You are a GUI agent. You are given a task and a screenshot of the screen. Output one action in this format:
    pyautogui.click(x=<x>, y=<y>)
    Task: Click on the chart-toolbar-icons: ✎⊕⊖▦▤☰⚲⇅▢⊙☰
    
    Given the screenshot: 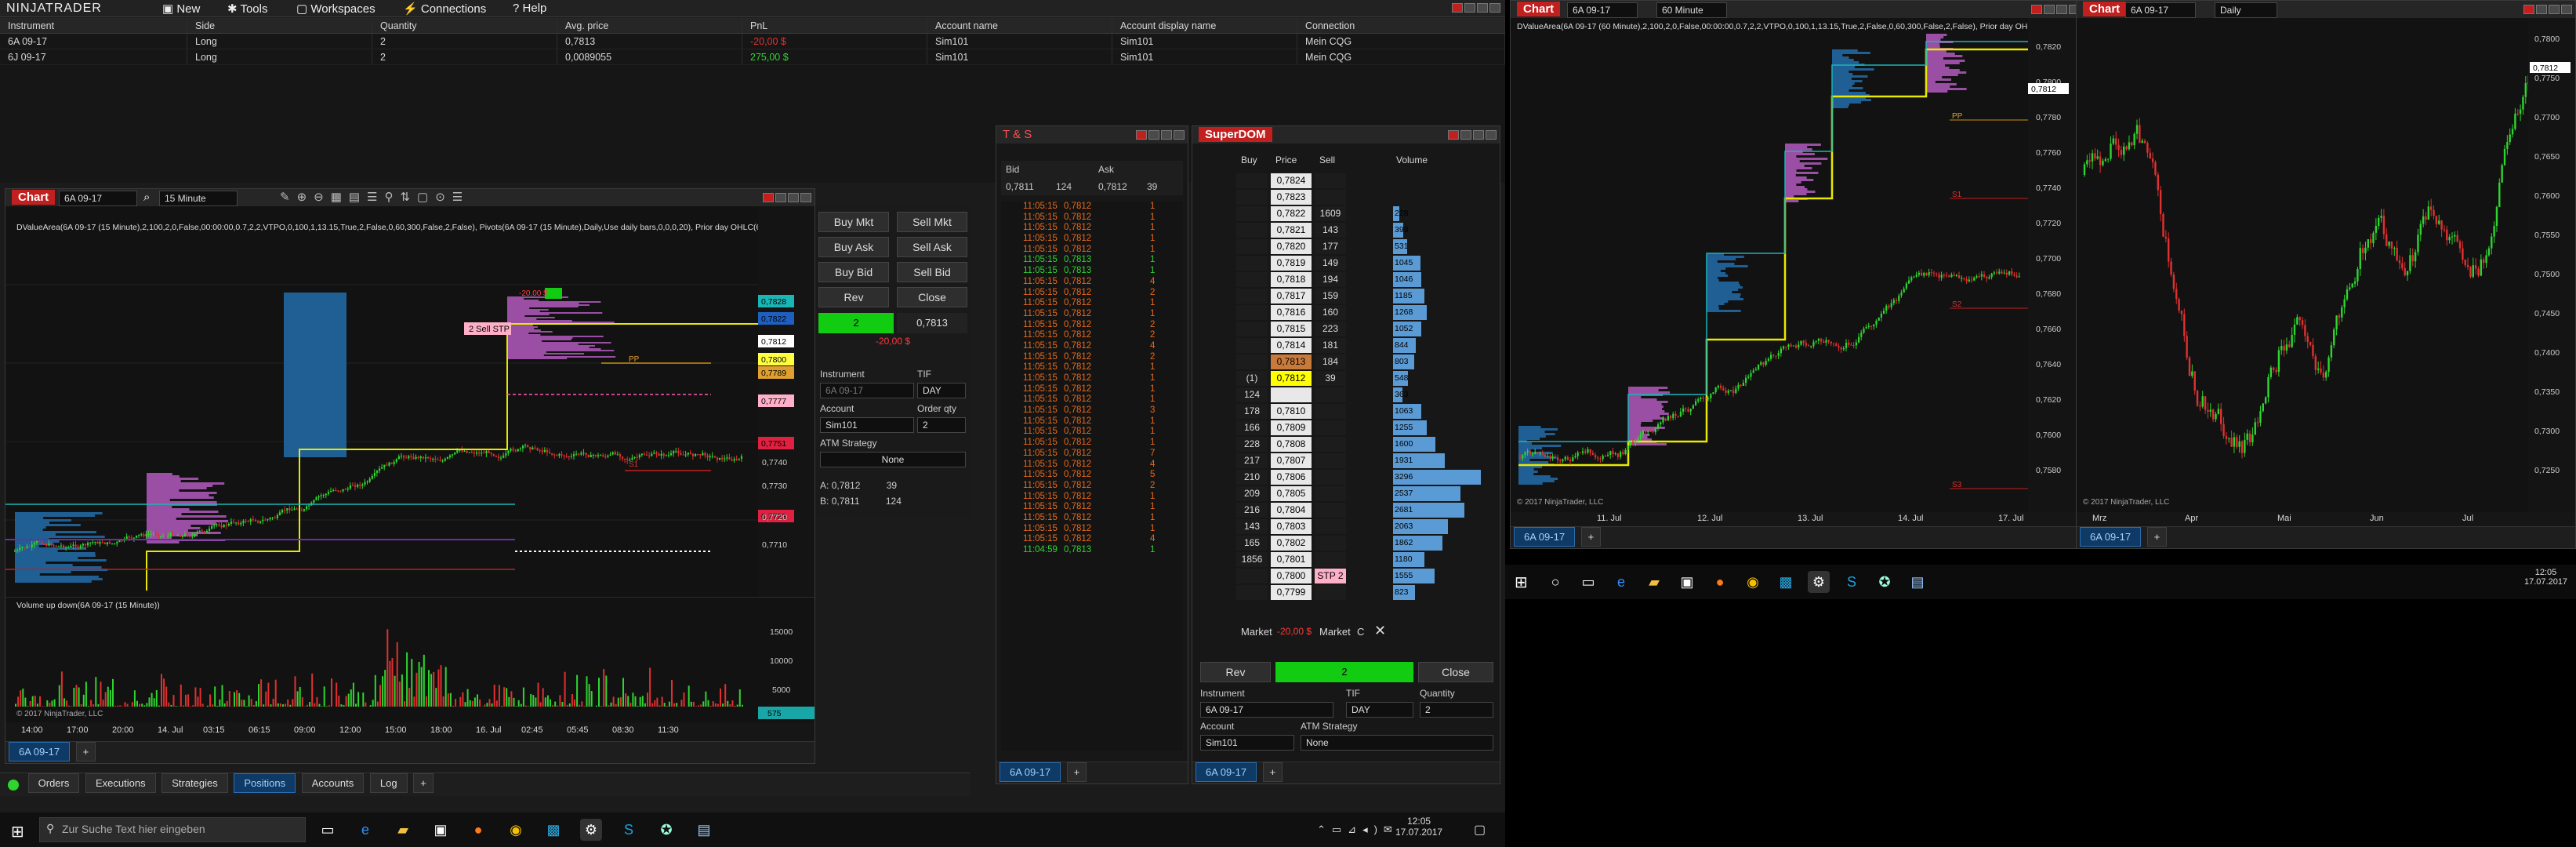 What is the action you would take?
    pyautogui.click(x=375, y=197)
    